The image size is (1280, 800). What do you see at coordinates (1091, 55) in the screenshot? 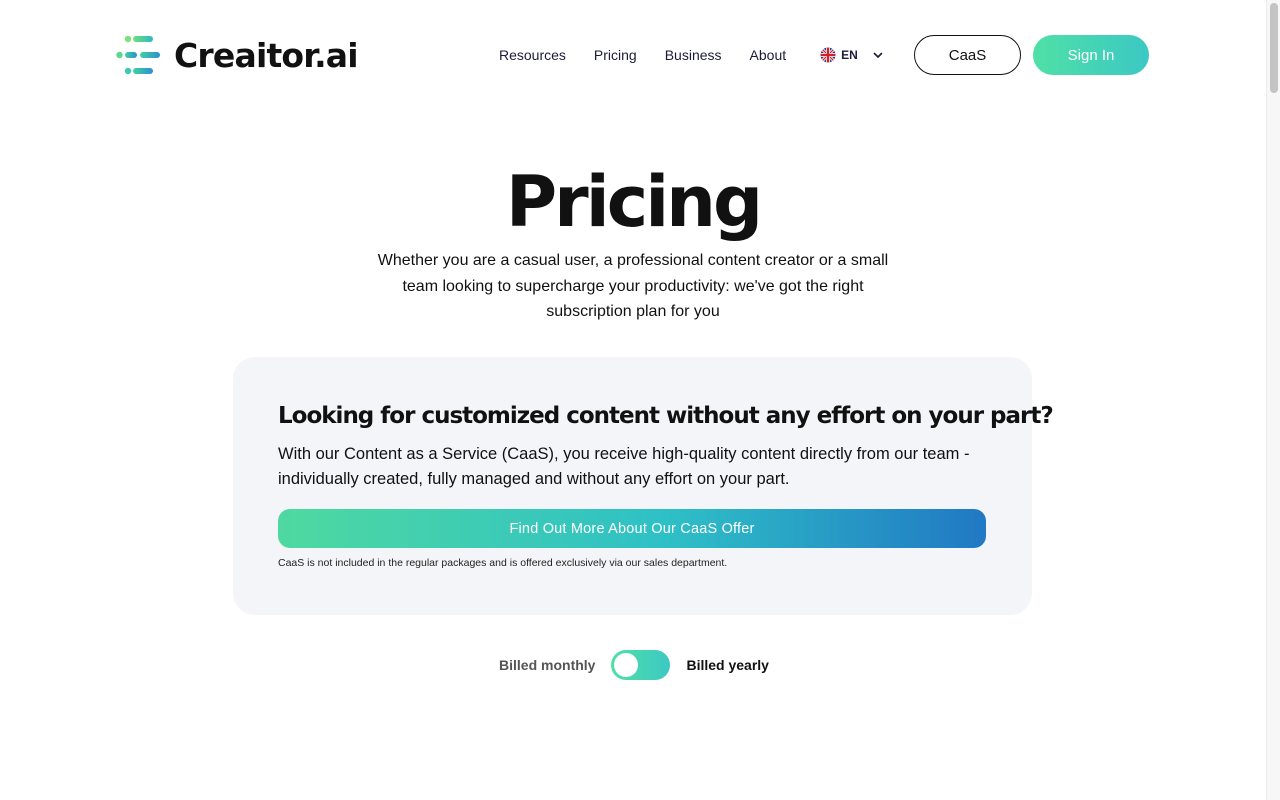
I see `sign-in-button: Sign In` at bounding box center [1091, 55].